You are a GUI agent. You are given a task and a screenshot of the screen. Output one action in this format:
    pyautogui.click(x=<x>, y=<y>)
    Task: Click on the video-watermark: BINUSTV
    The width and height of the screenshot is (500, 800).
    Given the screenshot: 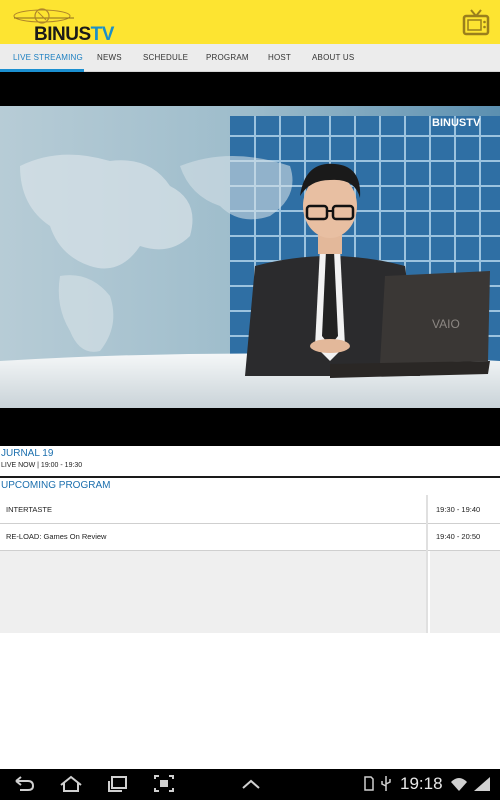 What is the action you would take?
    pyautogui.click(x=456, y=123)
    